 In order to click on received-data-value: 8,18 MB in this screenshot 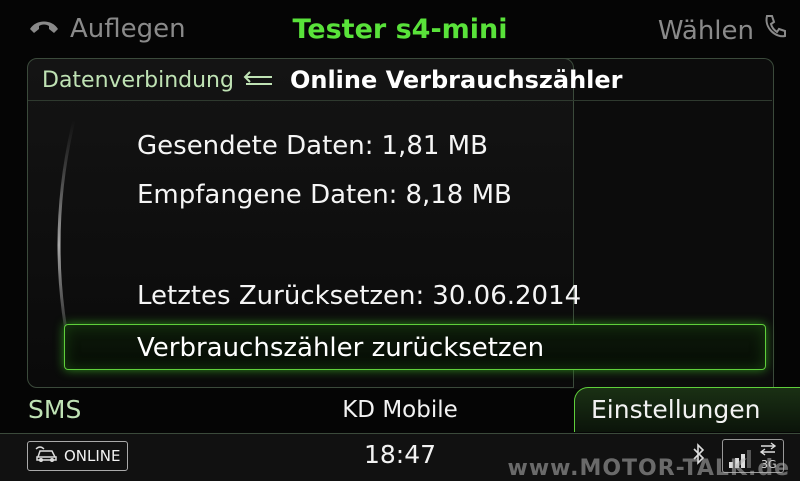, I will do `click(458, 195)`.